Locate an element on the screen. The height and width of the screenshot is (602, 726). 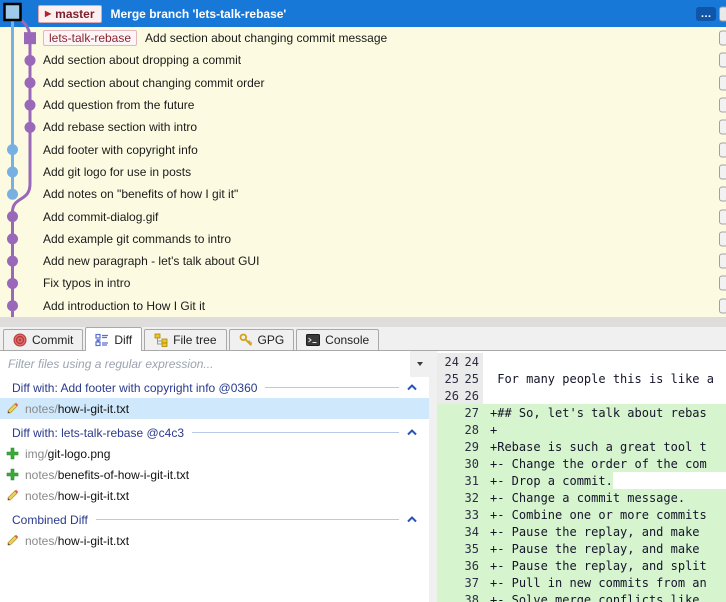
filter-dropdown-button is located at coordinates (419, 364).